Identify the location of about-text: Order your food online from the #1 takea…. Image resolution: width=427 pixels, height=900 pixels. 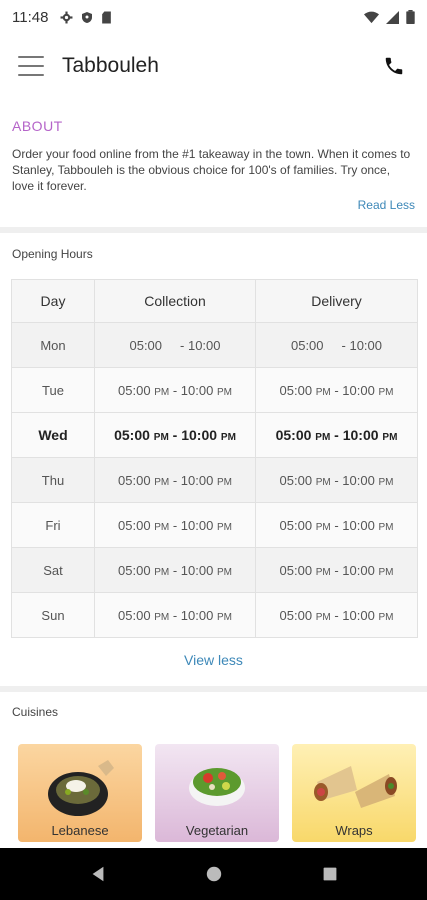
(211, 170).